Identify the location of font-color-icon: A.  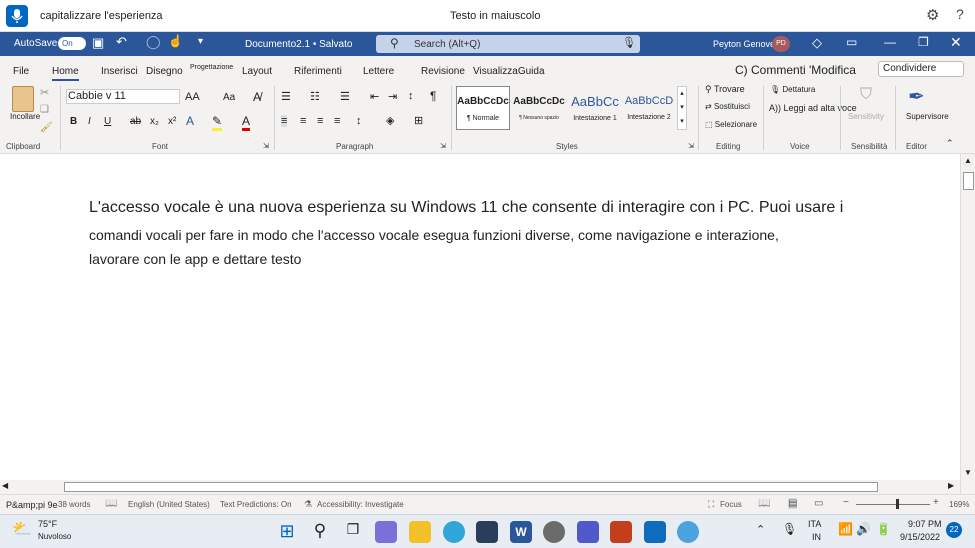
(246, 122).